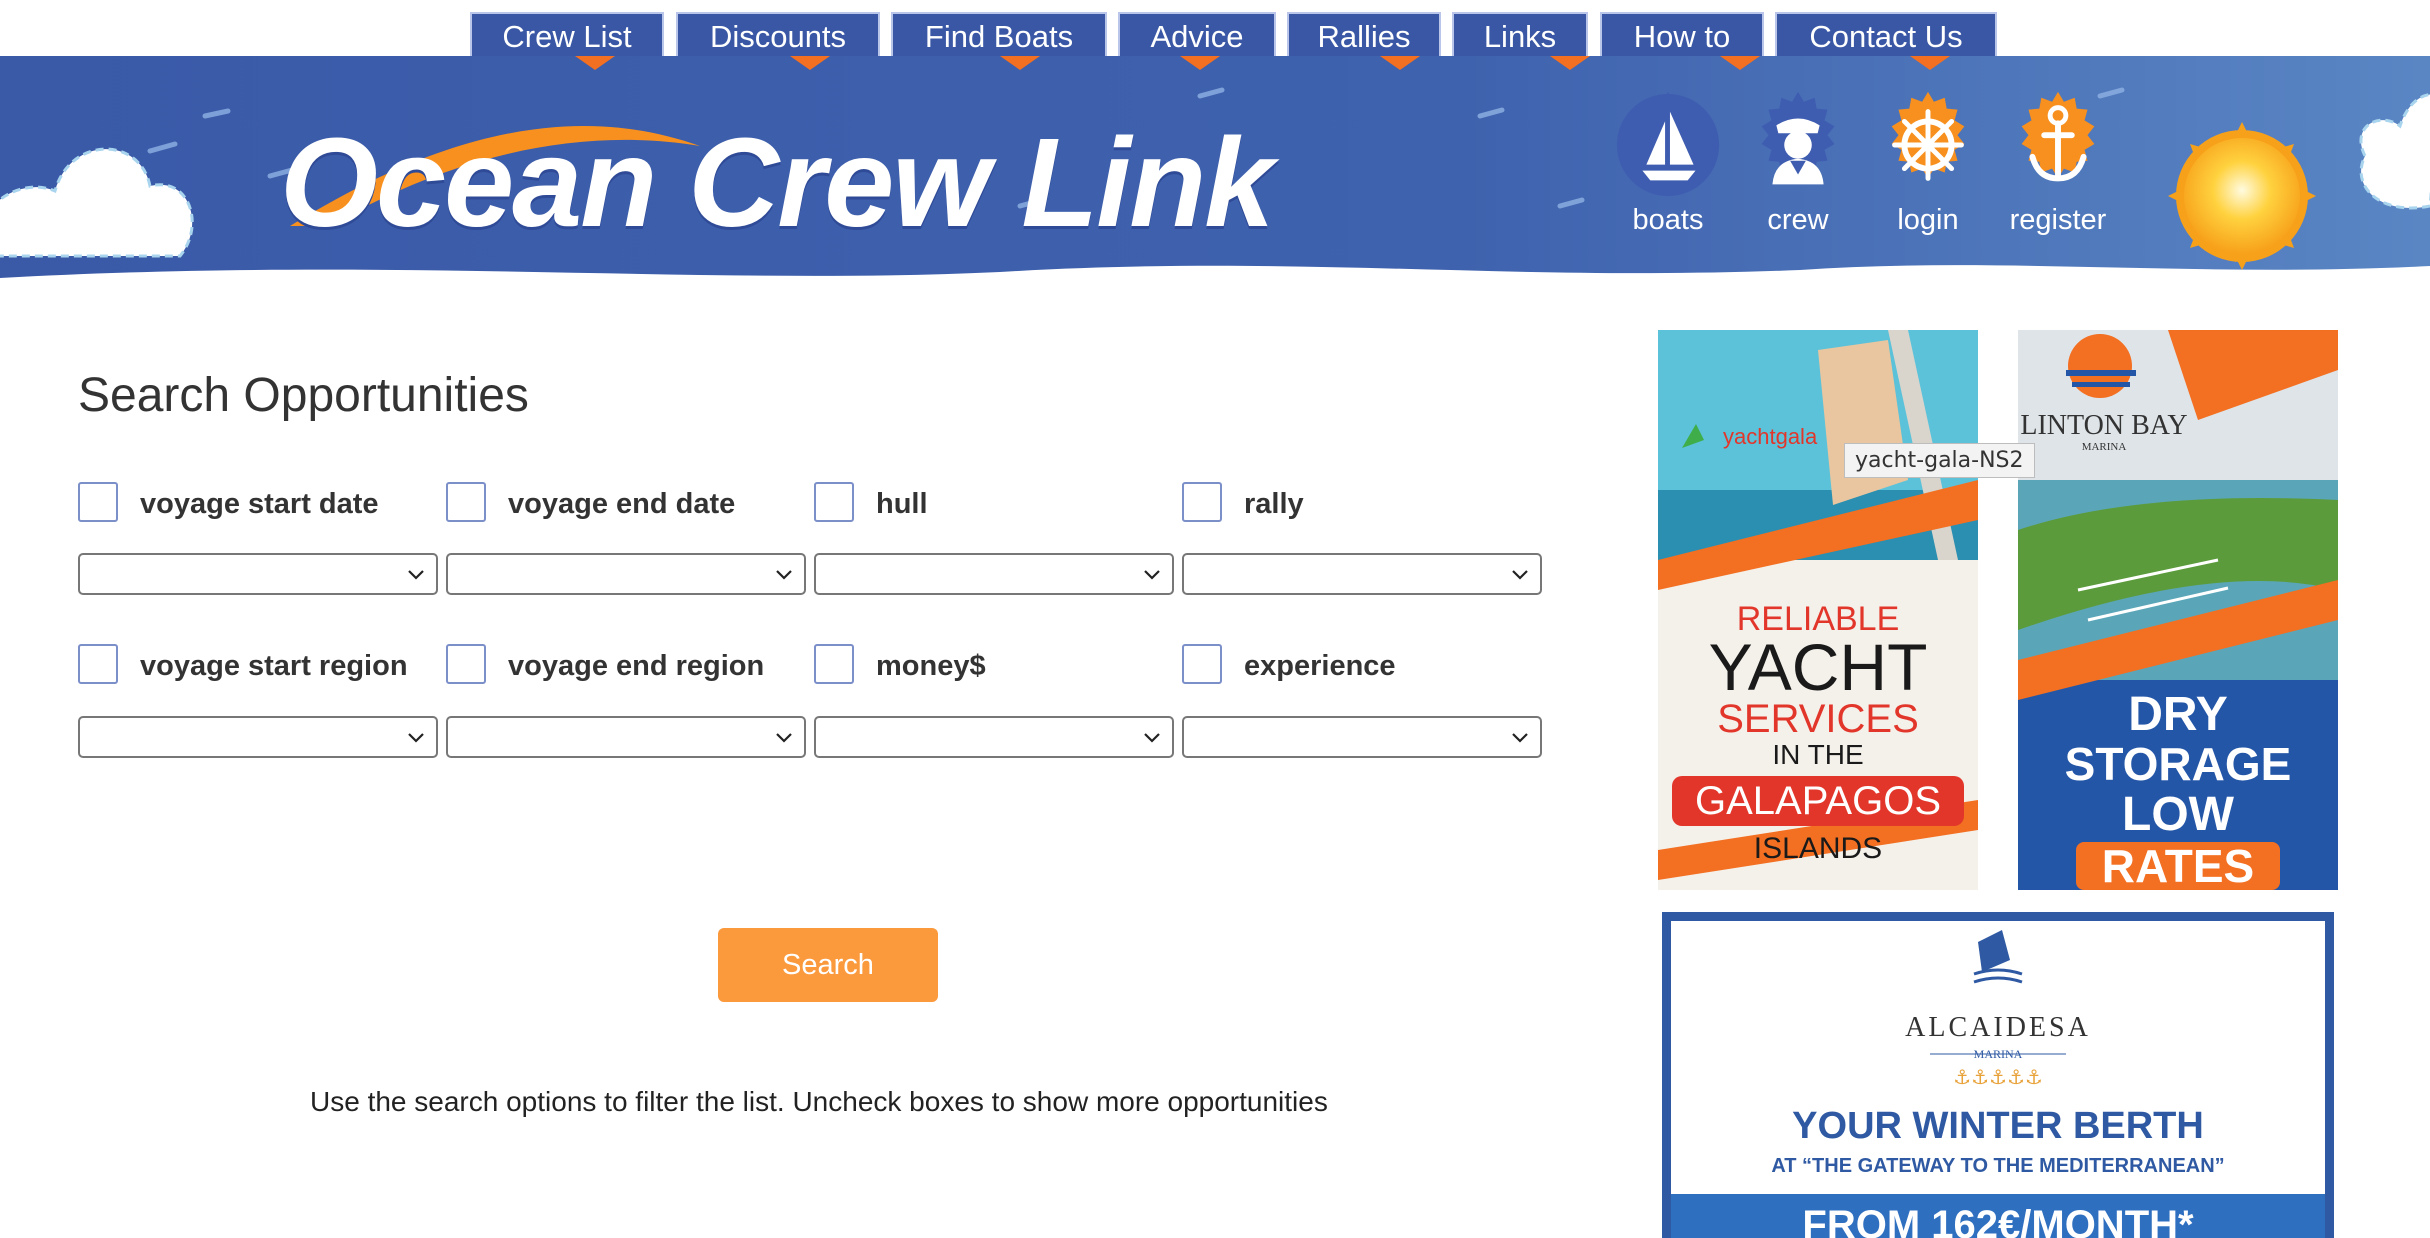 This screenshot has height=1238, width=2430. What do you see at coordinates (1362, 574) in the screenshot?
I see `rally-select` at bounding box center [1362, 574].